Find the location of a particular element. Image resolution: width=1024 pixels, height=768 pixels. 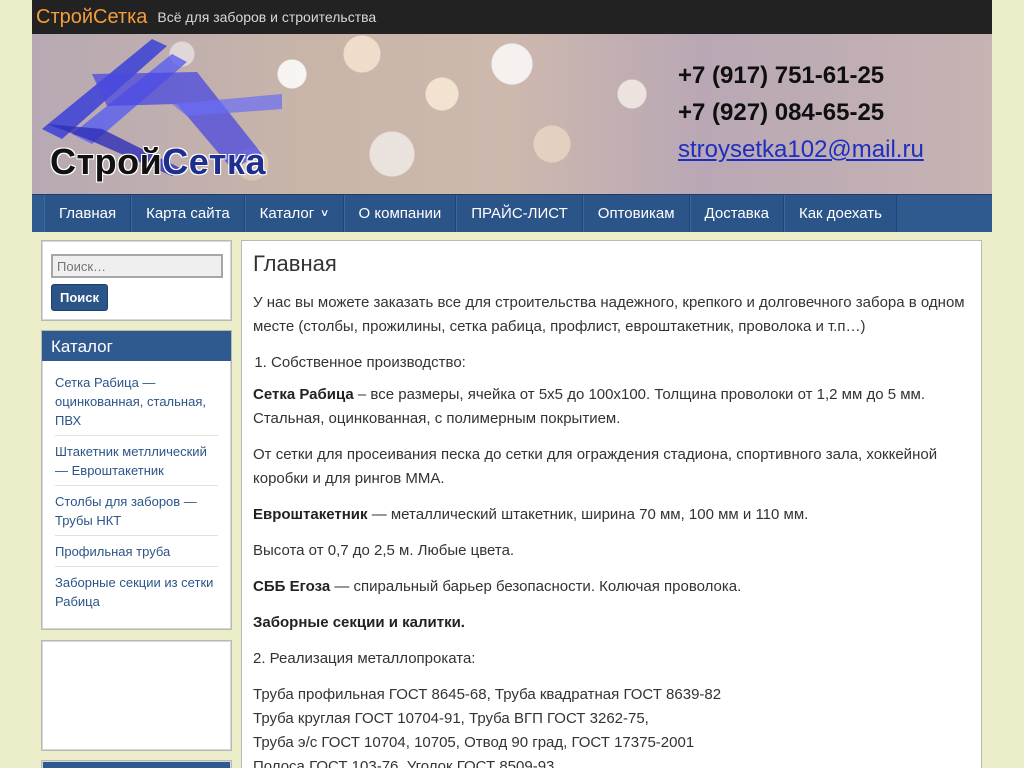

phone-1: +7 (917) 751-61-25 is located at coordinates (781, 75).